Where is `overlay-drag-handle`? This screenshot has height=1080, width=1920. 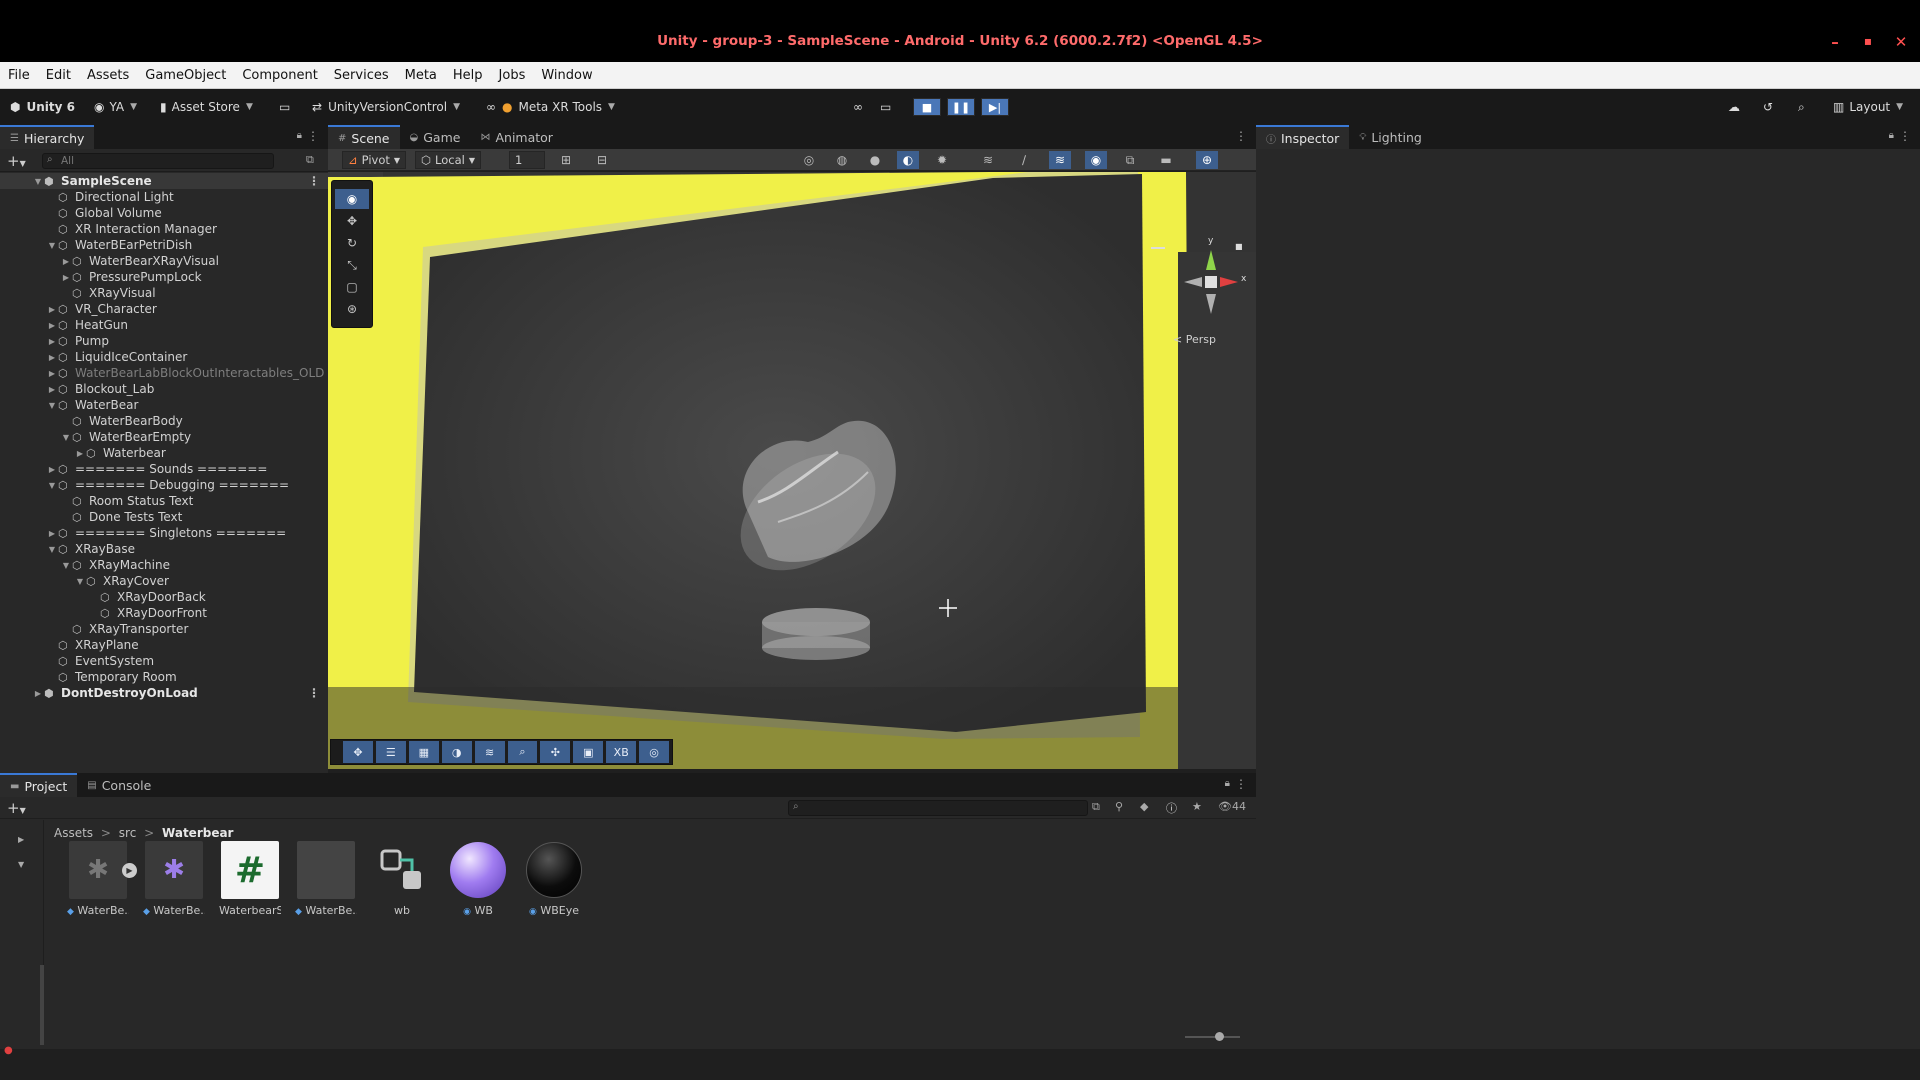 overlay-drag-handle is located at coordinates (1158, 248).